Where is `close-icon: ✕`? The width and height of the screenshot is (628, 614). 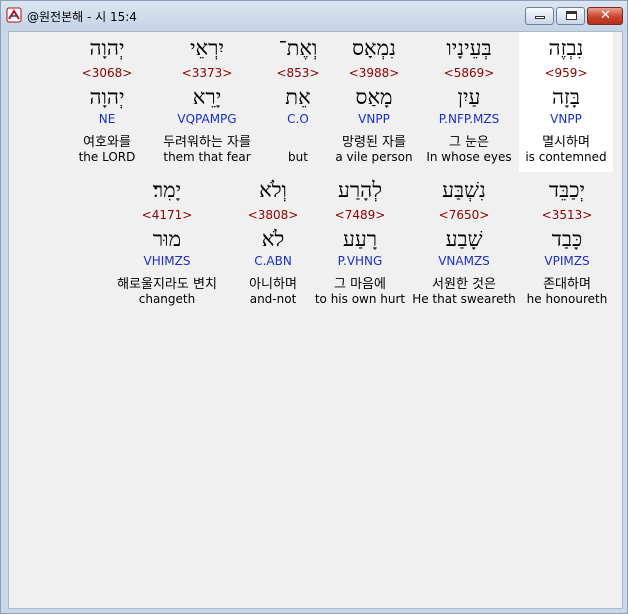
close-icon: ✕ is located at coordinates (605, 15).